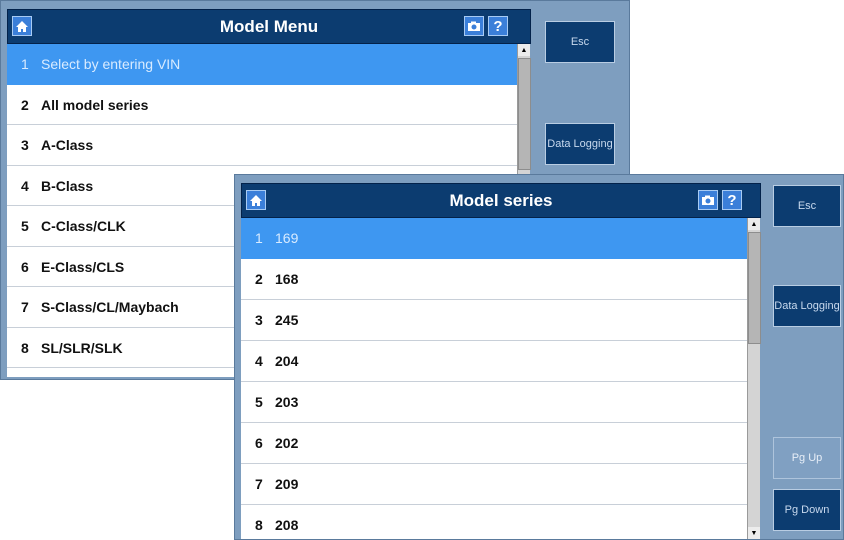  I want to click on list-item-label: 208, so click(287, 525).